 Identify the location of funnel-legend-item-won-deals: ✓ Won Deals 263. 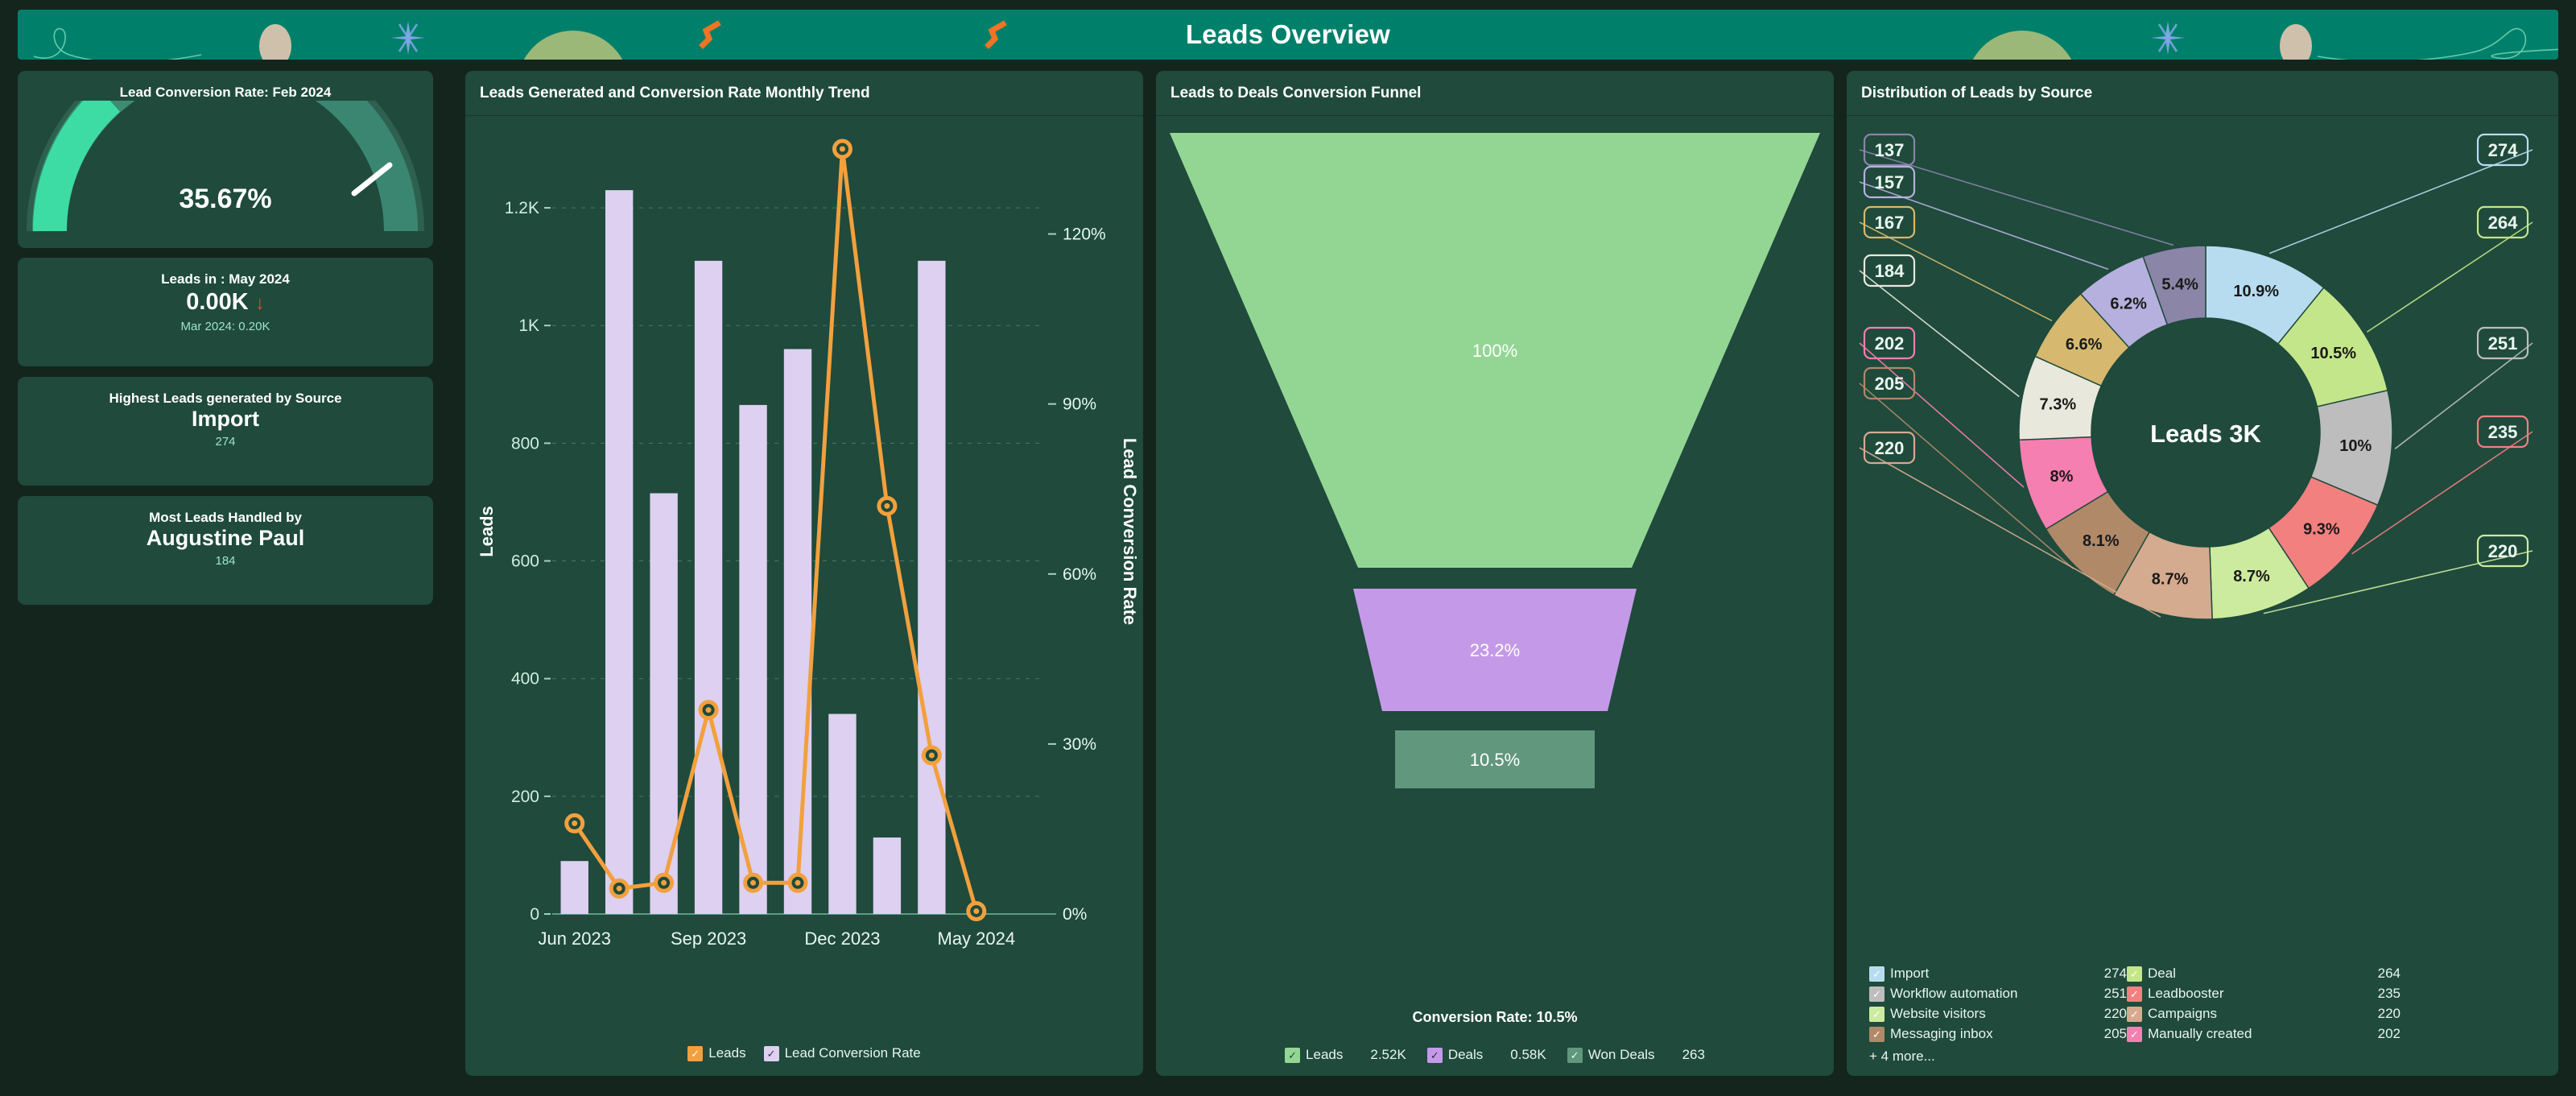
(1636, 1055).